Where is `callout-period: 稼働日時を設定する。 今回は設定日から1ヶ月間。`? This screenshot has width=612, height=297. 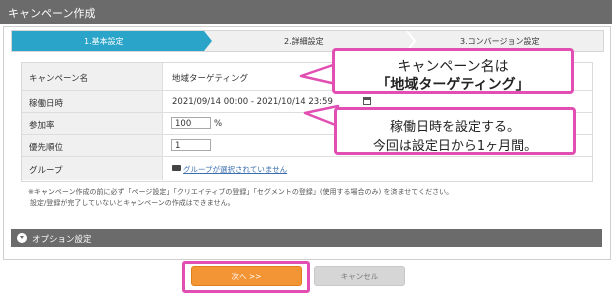
callout-period: 稼働日時を設定する。 今回は設定日から1ヶ月間。 is located at coordinates (455, 131).